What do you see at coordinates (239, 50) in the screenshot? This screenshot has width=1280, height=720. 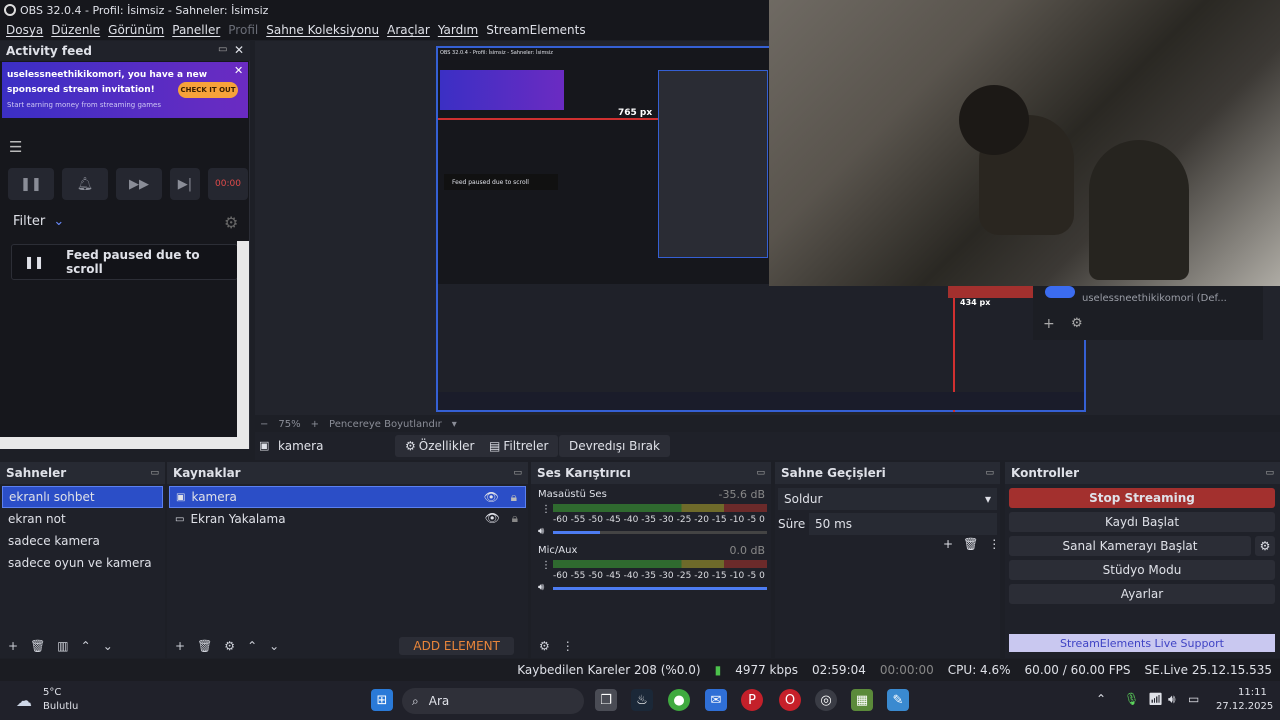 I see `close-icon: ✕` at bounding box center [239, 50].